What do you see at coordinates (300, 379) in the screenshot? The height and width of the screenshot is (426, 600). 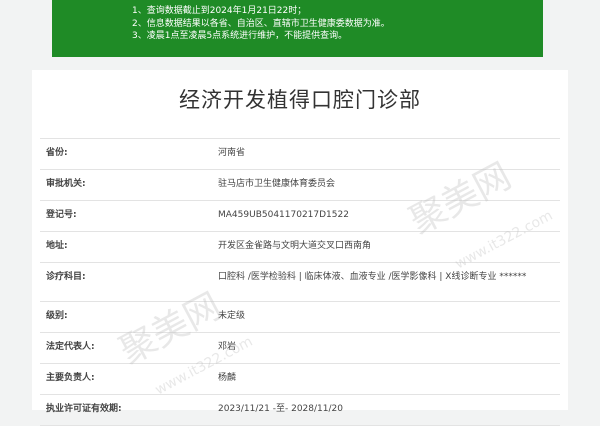 I see `row-principal: 主要负责人: 杨麟` at bounding box center [300, 379].